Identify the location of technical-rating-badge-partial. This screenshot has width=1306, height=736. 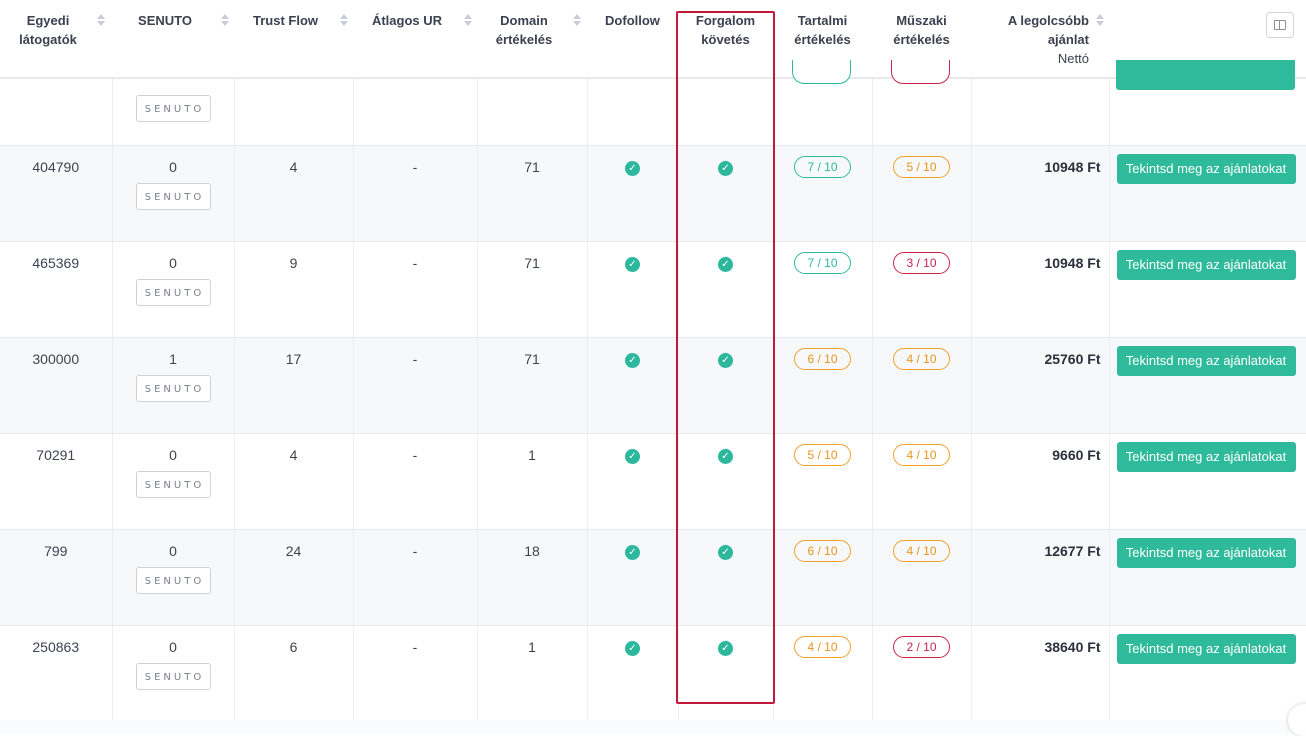
(920, 72).